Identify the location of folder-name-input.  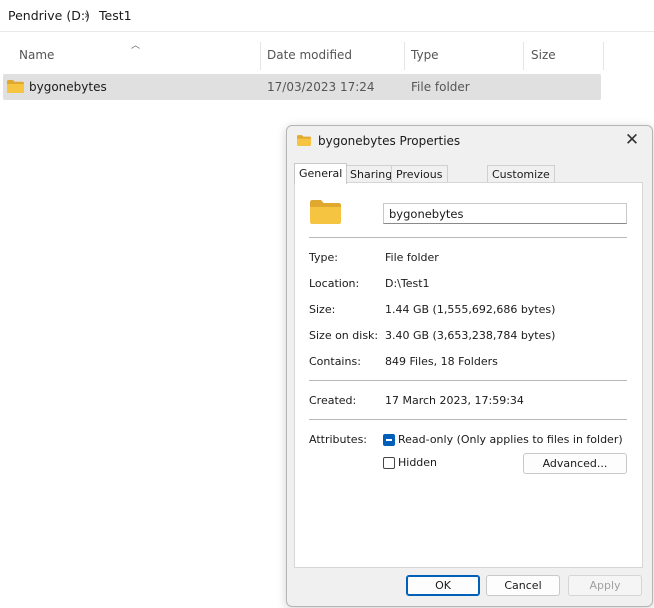
(505, 213).